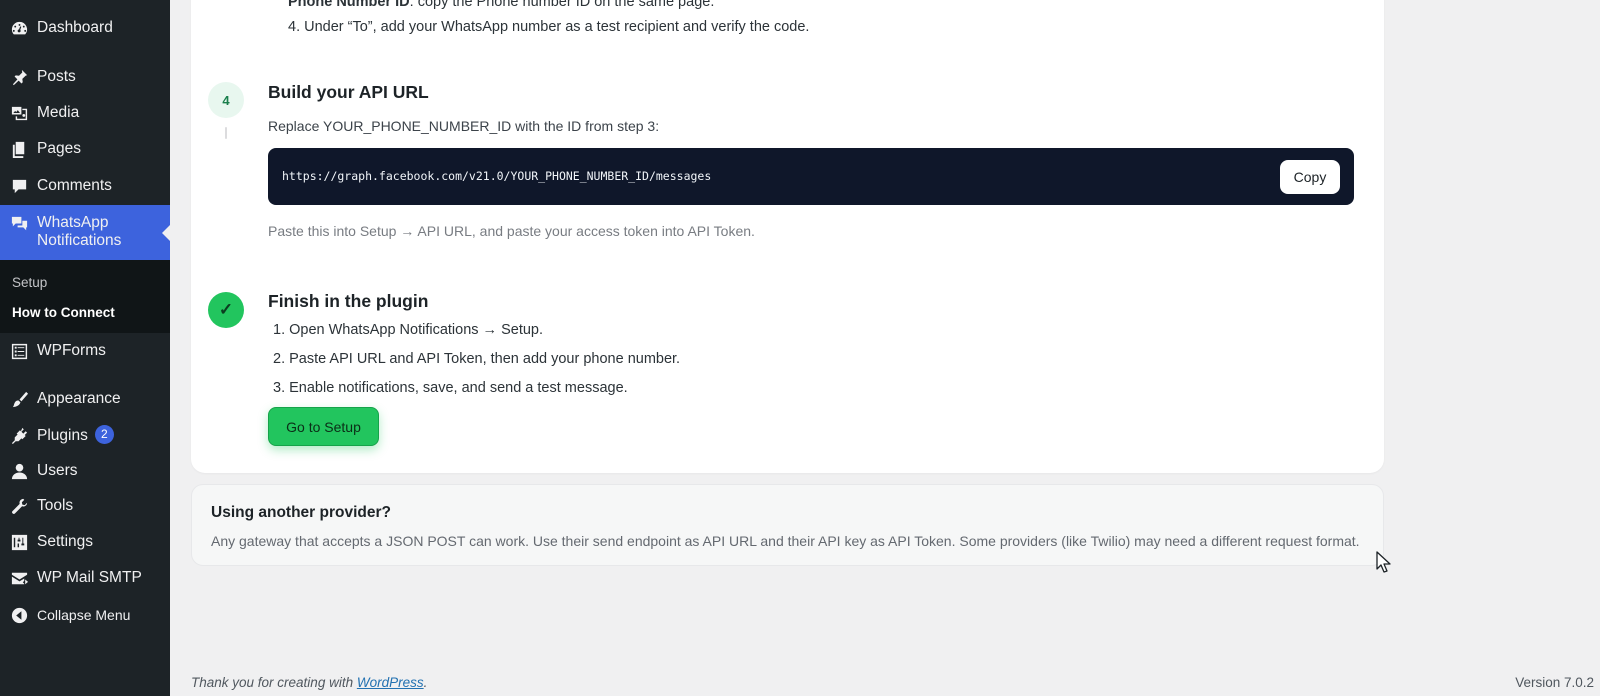  I want to click on check-icon: ✓, so click(226, 310).